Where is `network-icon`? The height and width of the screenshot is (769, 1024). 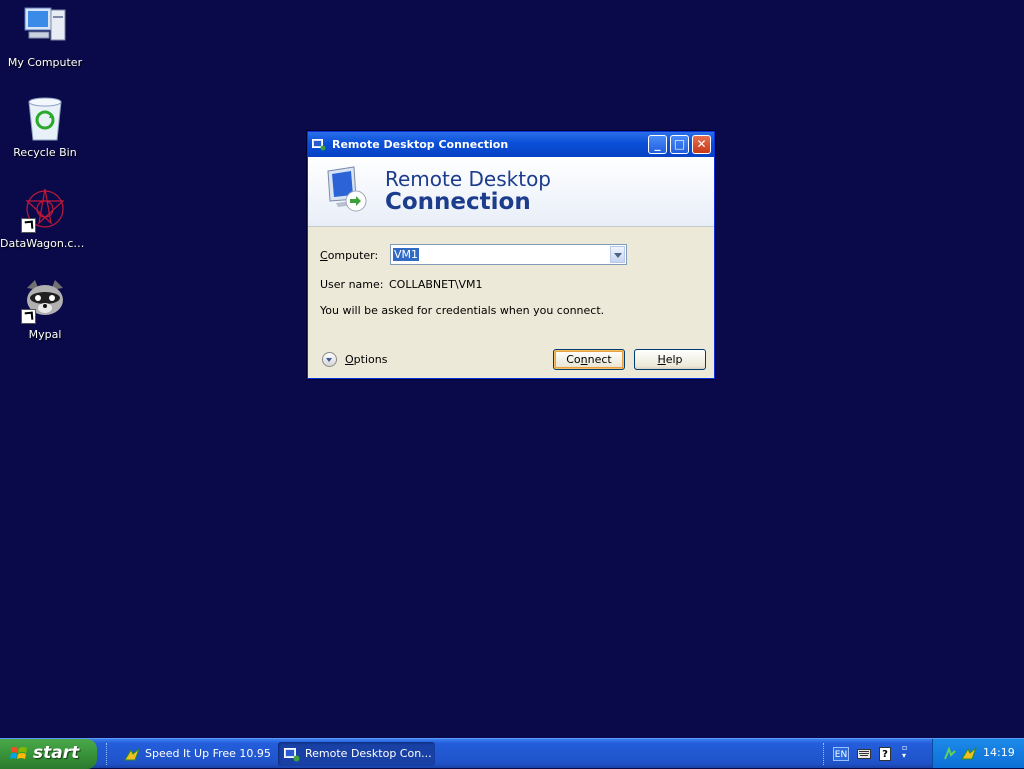 network-icon is located at coordinates (950, 755).